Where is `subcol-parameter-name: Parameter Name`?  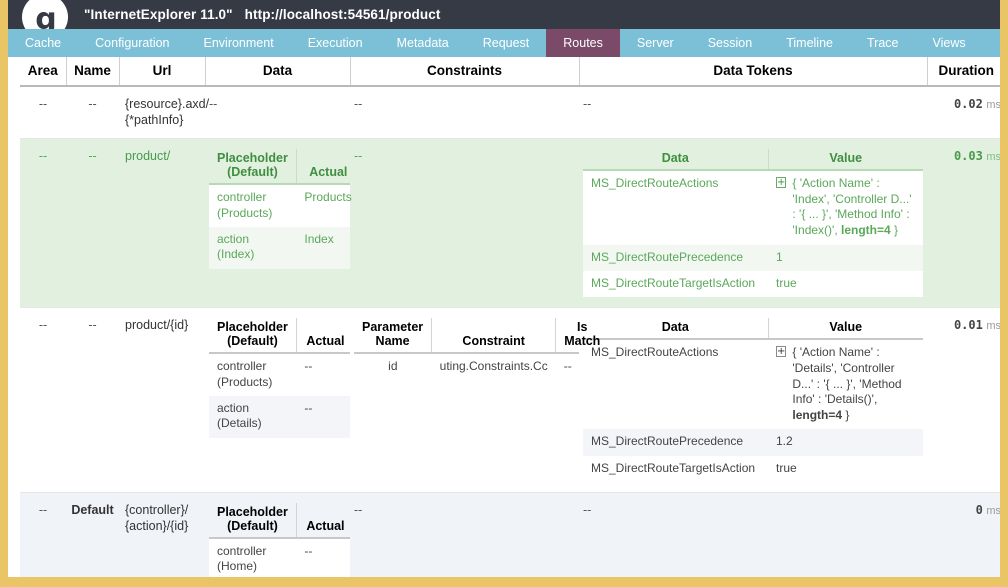
subcol-parameter-name: Parameter Name is located at coordinates (393, 336).